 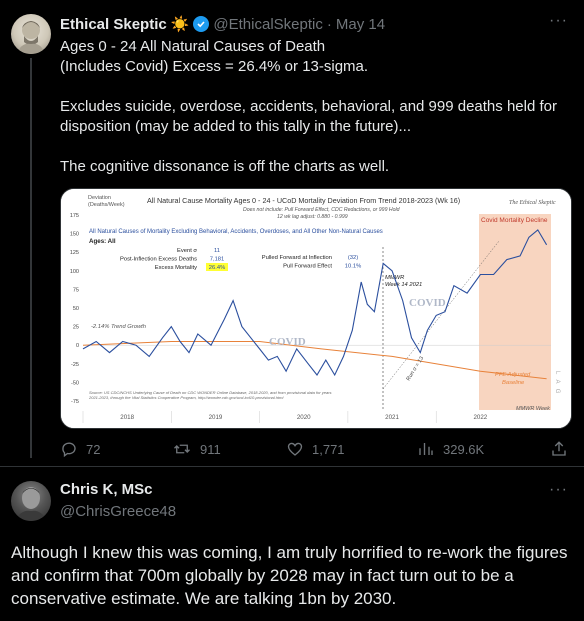 I want to click on stat-2-label: Excess Mortality, so click(x=176, y=268).